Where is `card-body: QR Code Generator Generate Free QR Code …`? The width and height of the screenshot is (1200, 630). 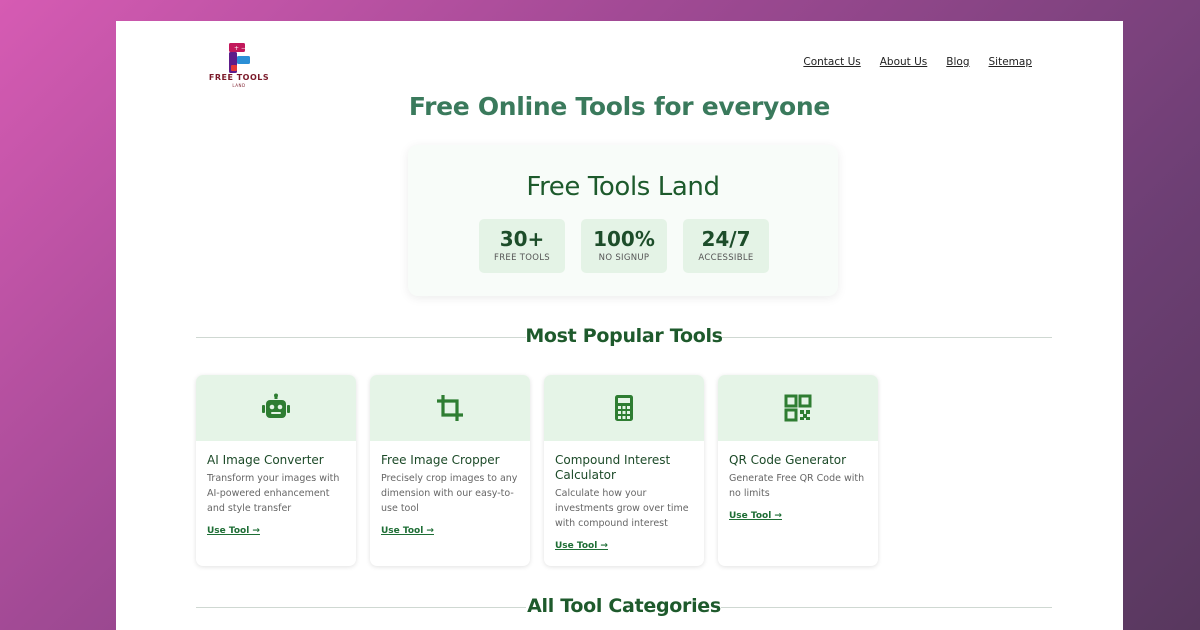 card-body: QR Code Generator Generate Free QR Code … is located at coordinates (798, 481).